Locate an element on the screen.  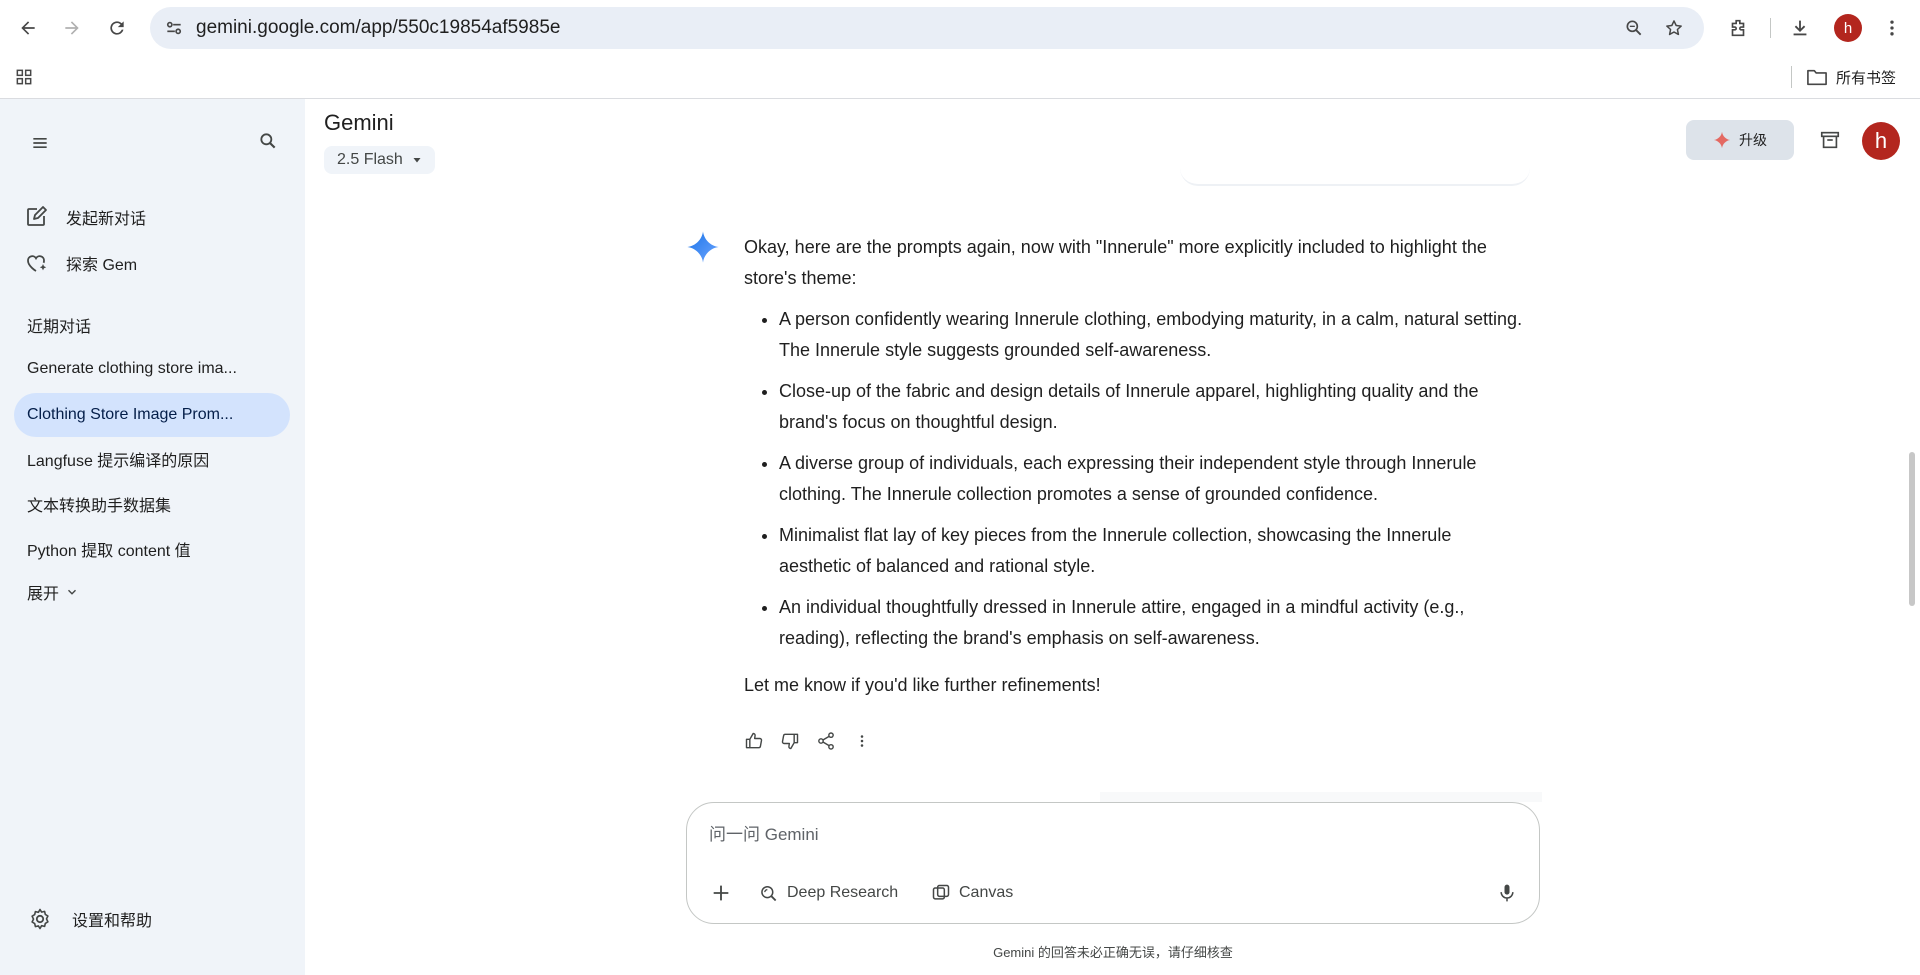
microphone-icon is located at coordinates (1507, 893).